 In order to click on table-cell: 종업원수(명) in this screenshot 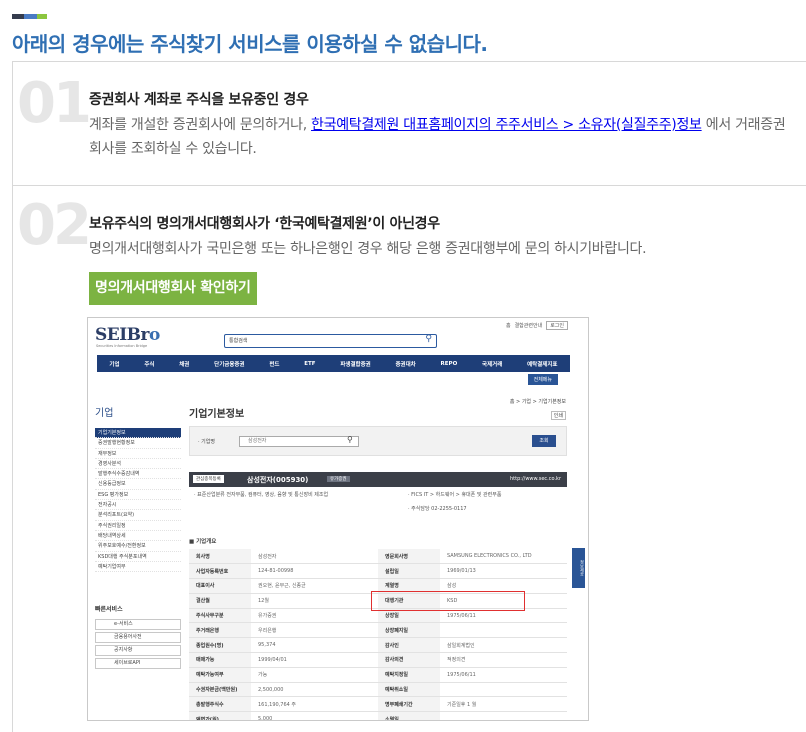, I will do `click(220, 645)`.